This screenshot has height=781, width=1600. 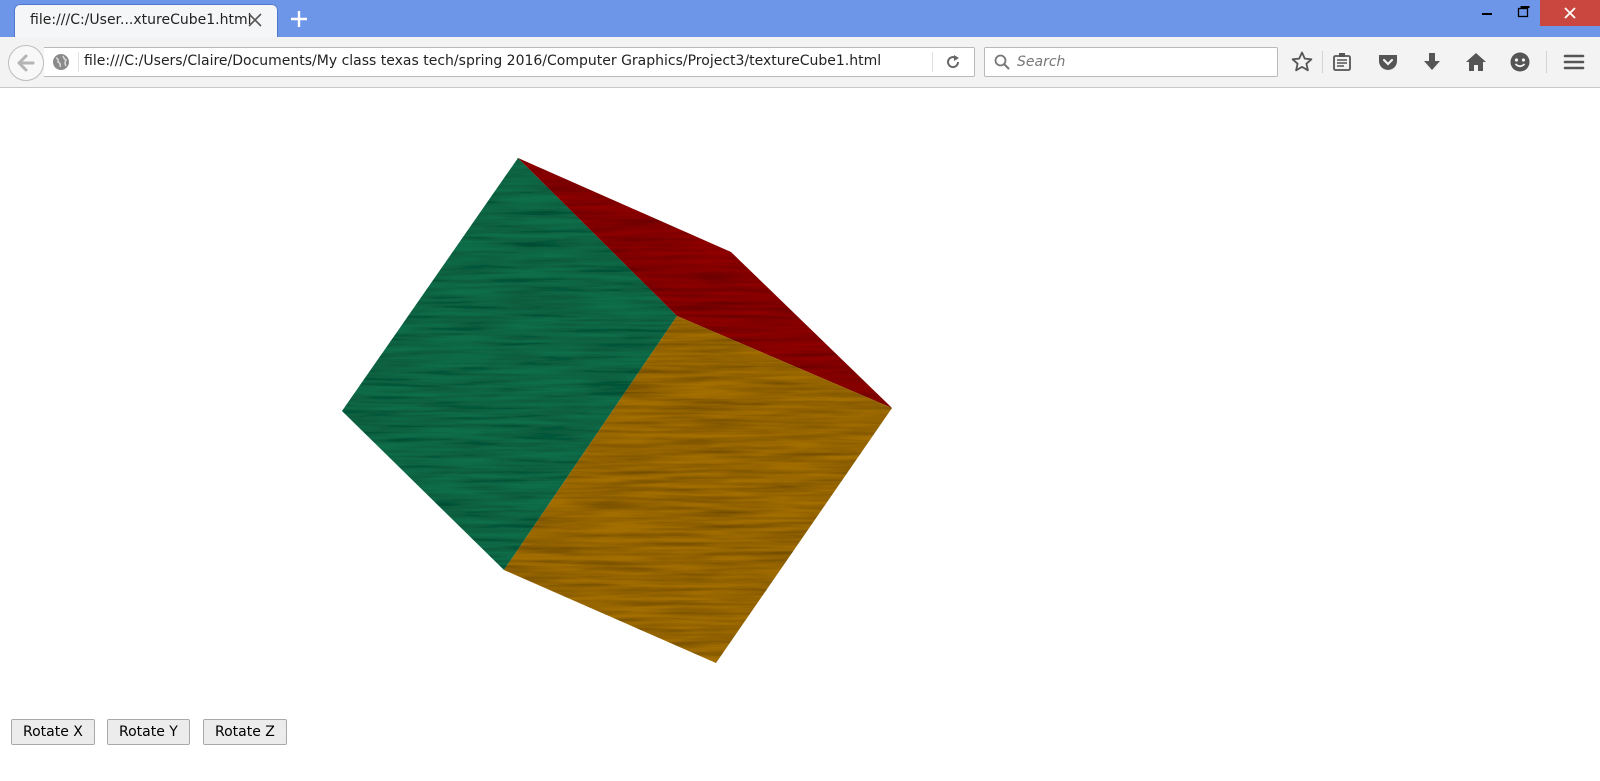 I want to click on reload-separator, so click(x=932, y=62).